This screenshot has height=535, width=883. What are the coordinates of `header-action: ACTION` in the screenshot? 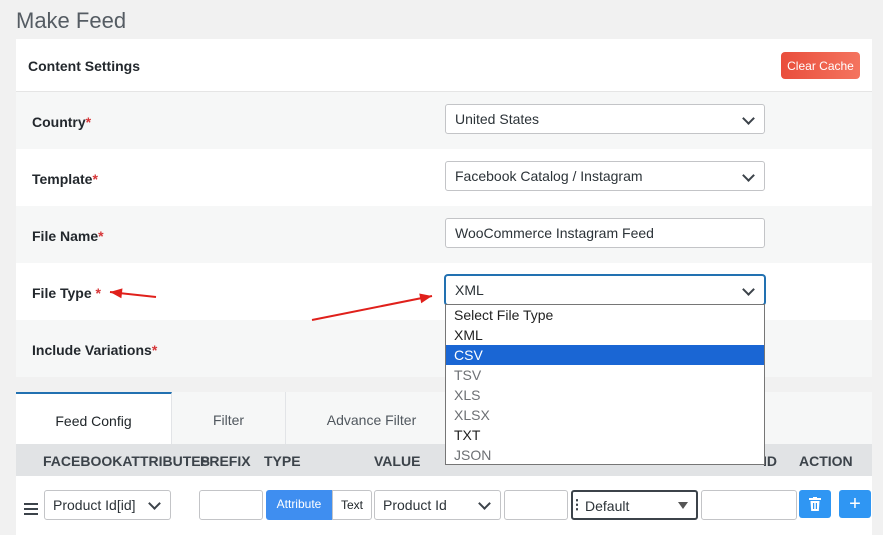 It's located at (826, 461).